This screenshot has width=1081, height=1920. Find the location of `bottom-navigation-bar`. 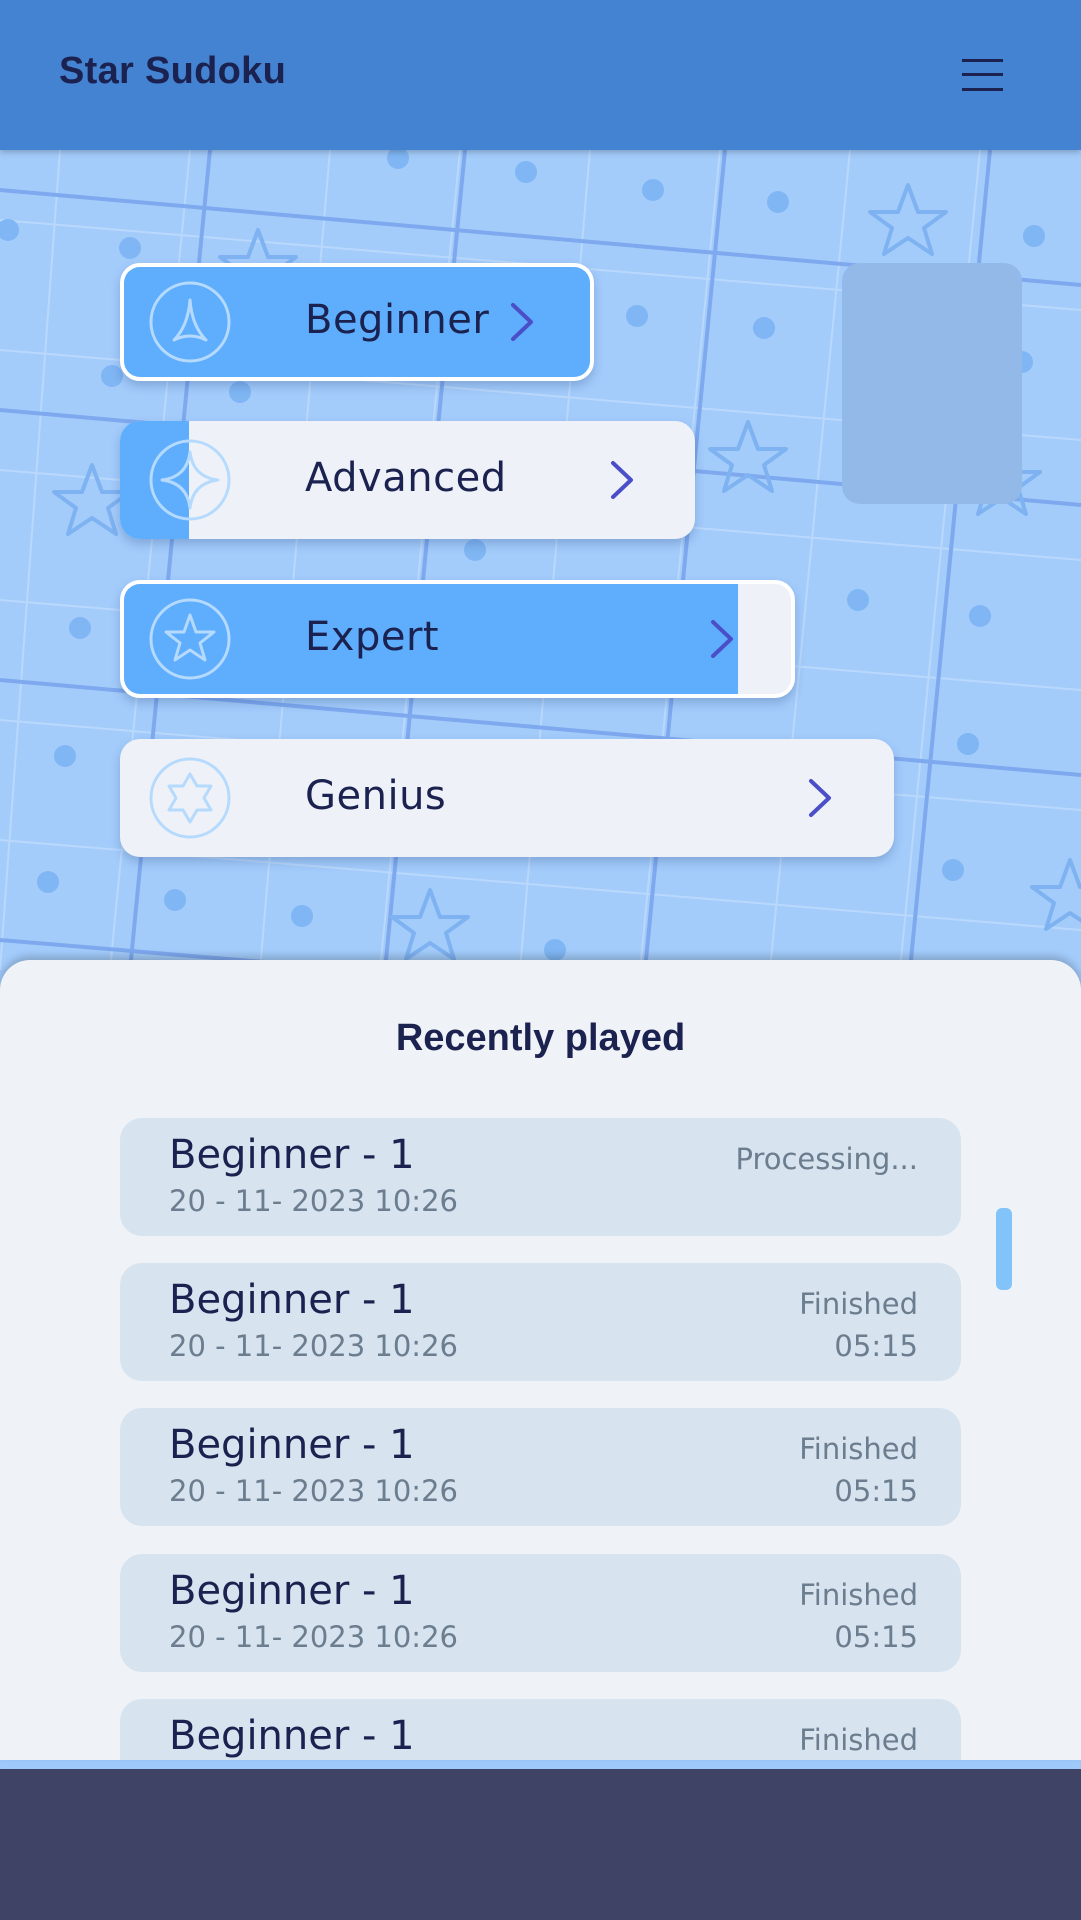

bottom-navigation-bar is located at coordinates (540, 1844).